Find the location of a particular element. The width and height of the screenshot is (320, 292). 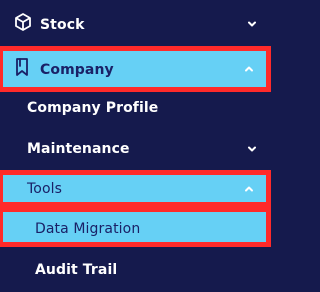

menu-item-audit-trail: Audit Trail is located at coordinates (134, 270).